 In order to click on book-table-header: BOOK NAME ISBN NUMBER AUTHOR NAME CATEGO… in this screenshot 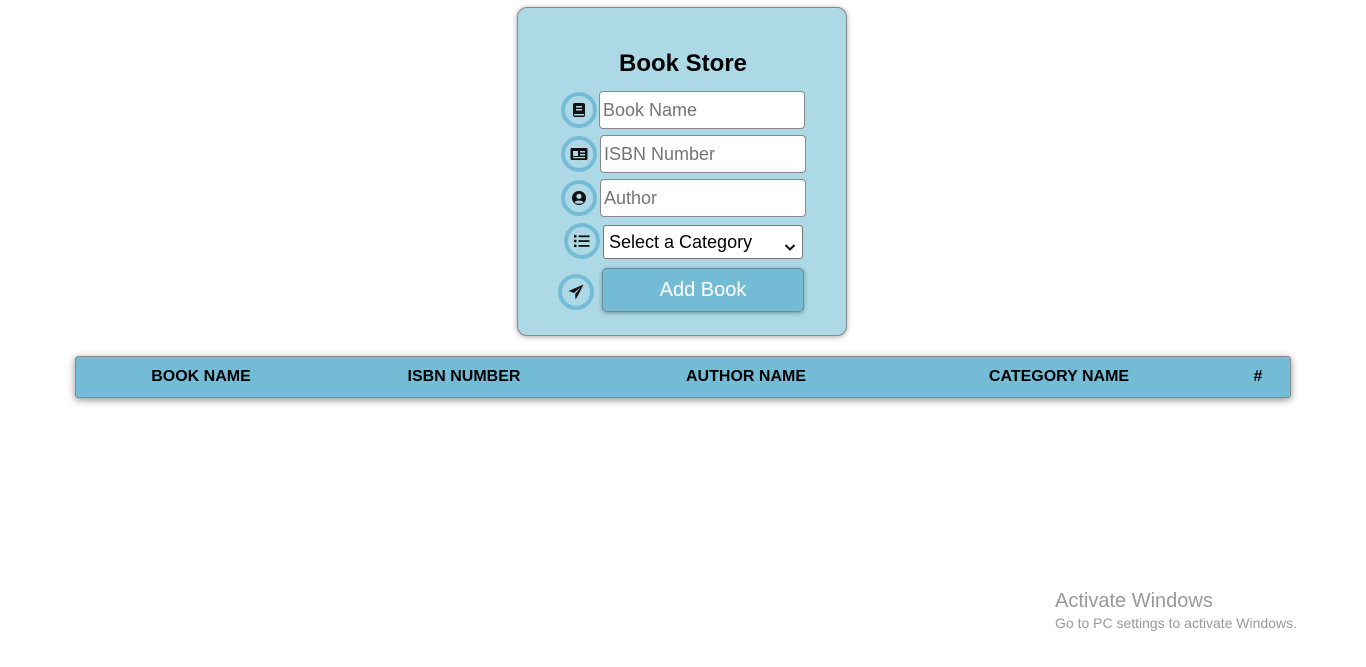, I will do `click(683, 377)`.